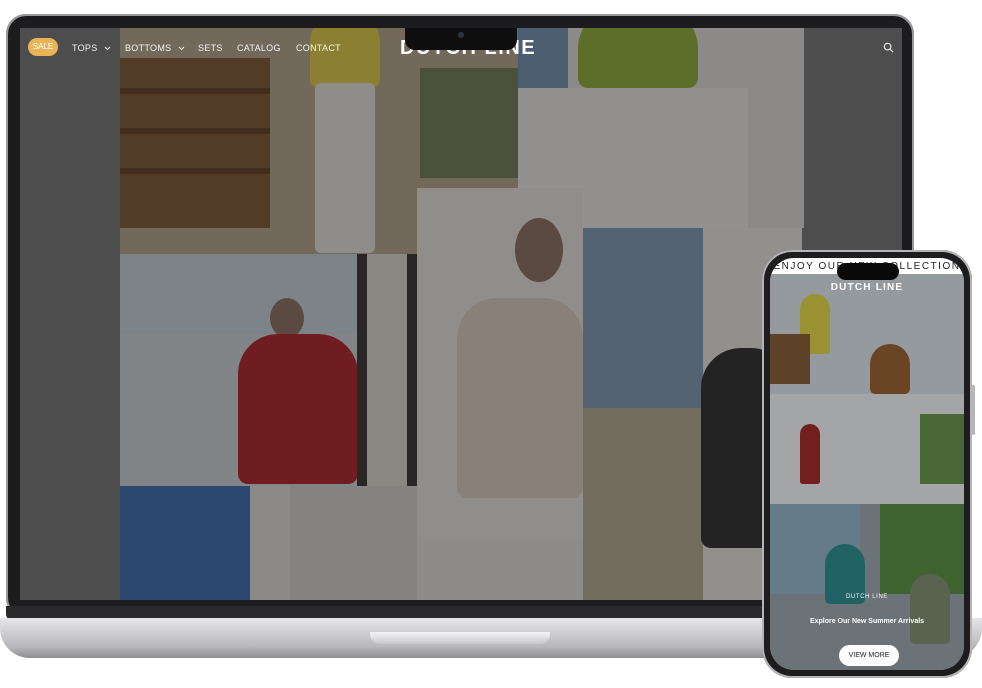  Describe the element at coordinates (867, 287) in the screenshot. I see `mobile-brand-logo: DUTCH LINE` at that location.